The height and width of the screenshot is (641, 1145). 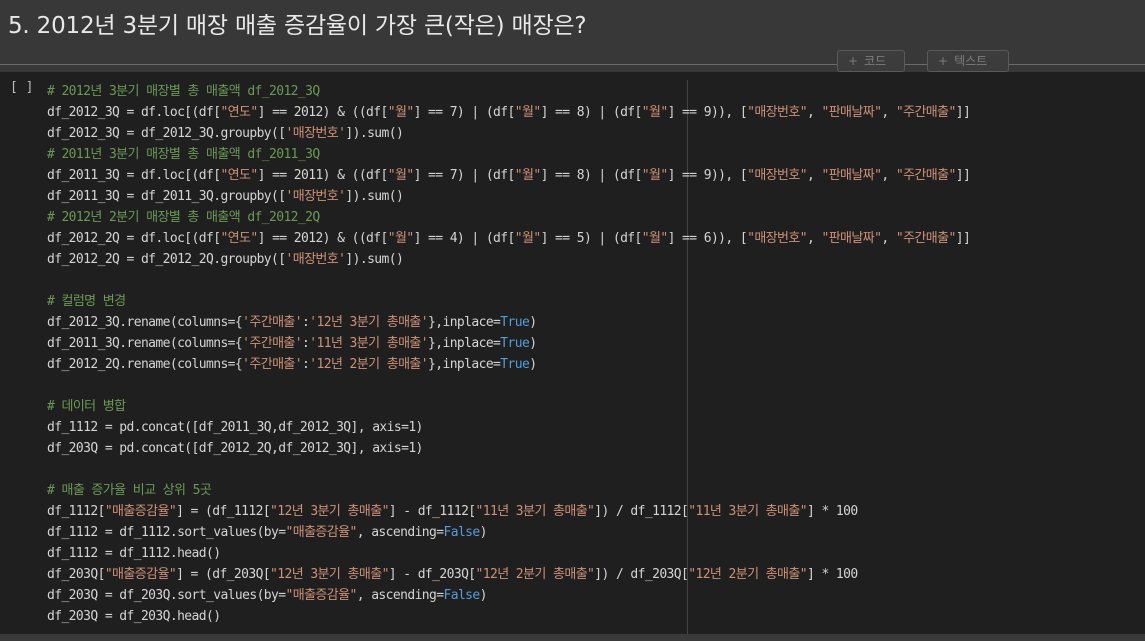 What do you see at coordinates (875, 61) in the screenshot?
I see `add-code-label: 코드` at bounding box center [875, 61].